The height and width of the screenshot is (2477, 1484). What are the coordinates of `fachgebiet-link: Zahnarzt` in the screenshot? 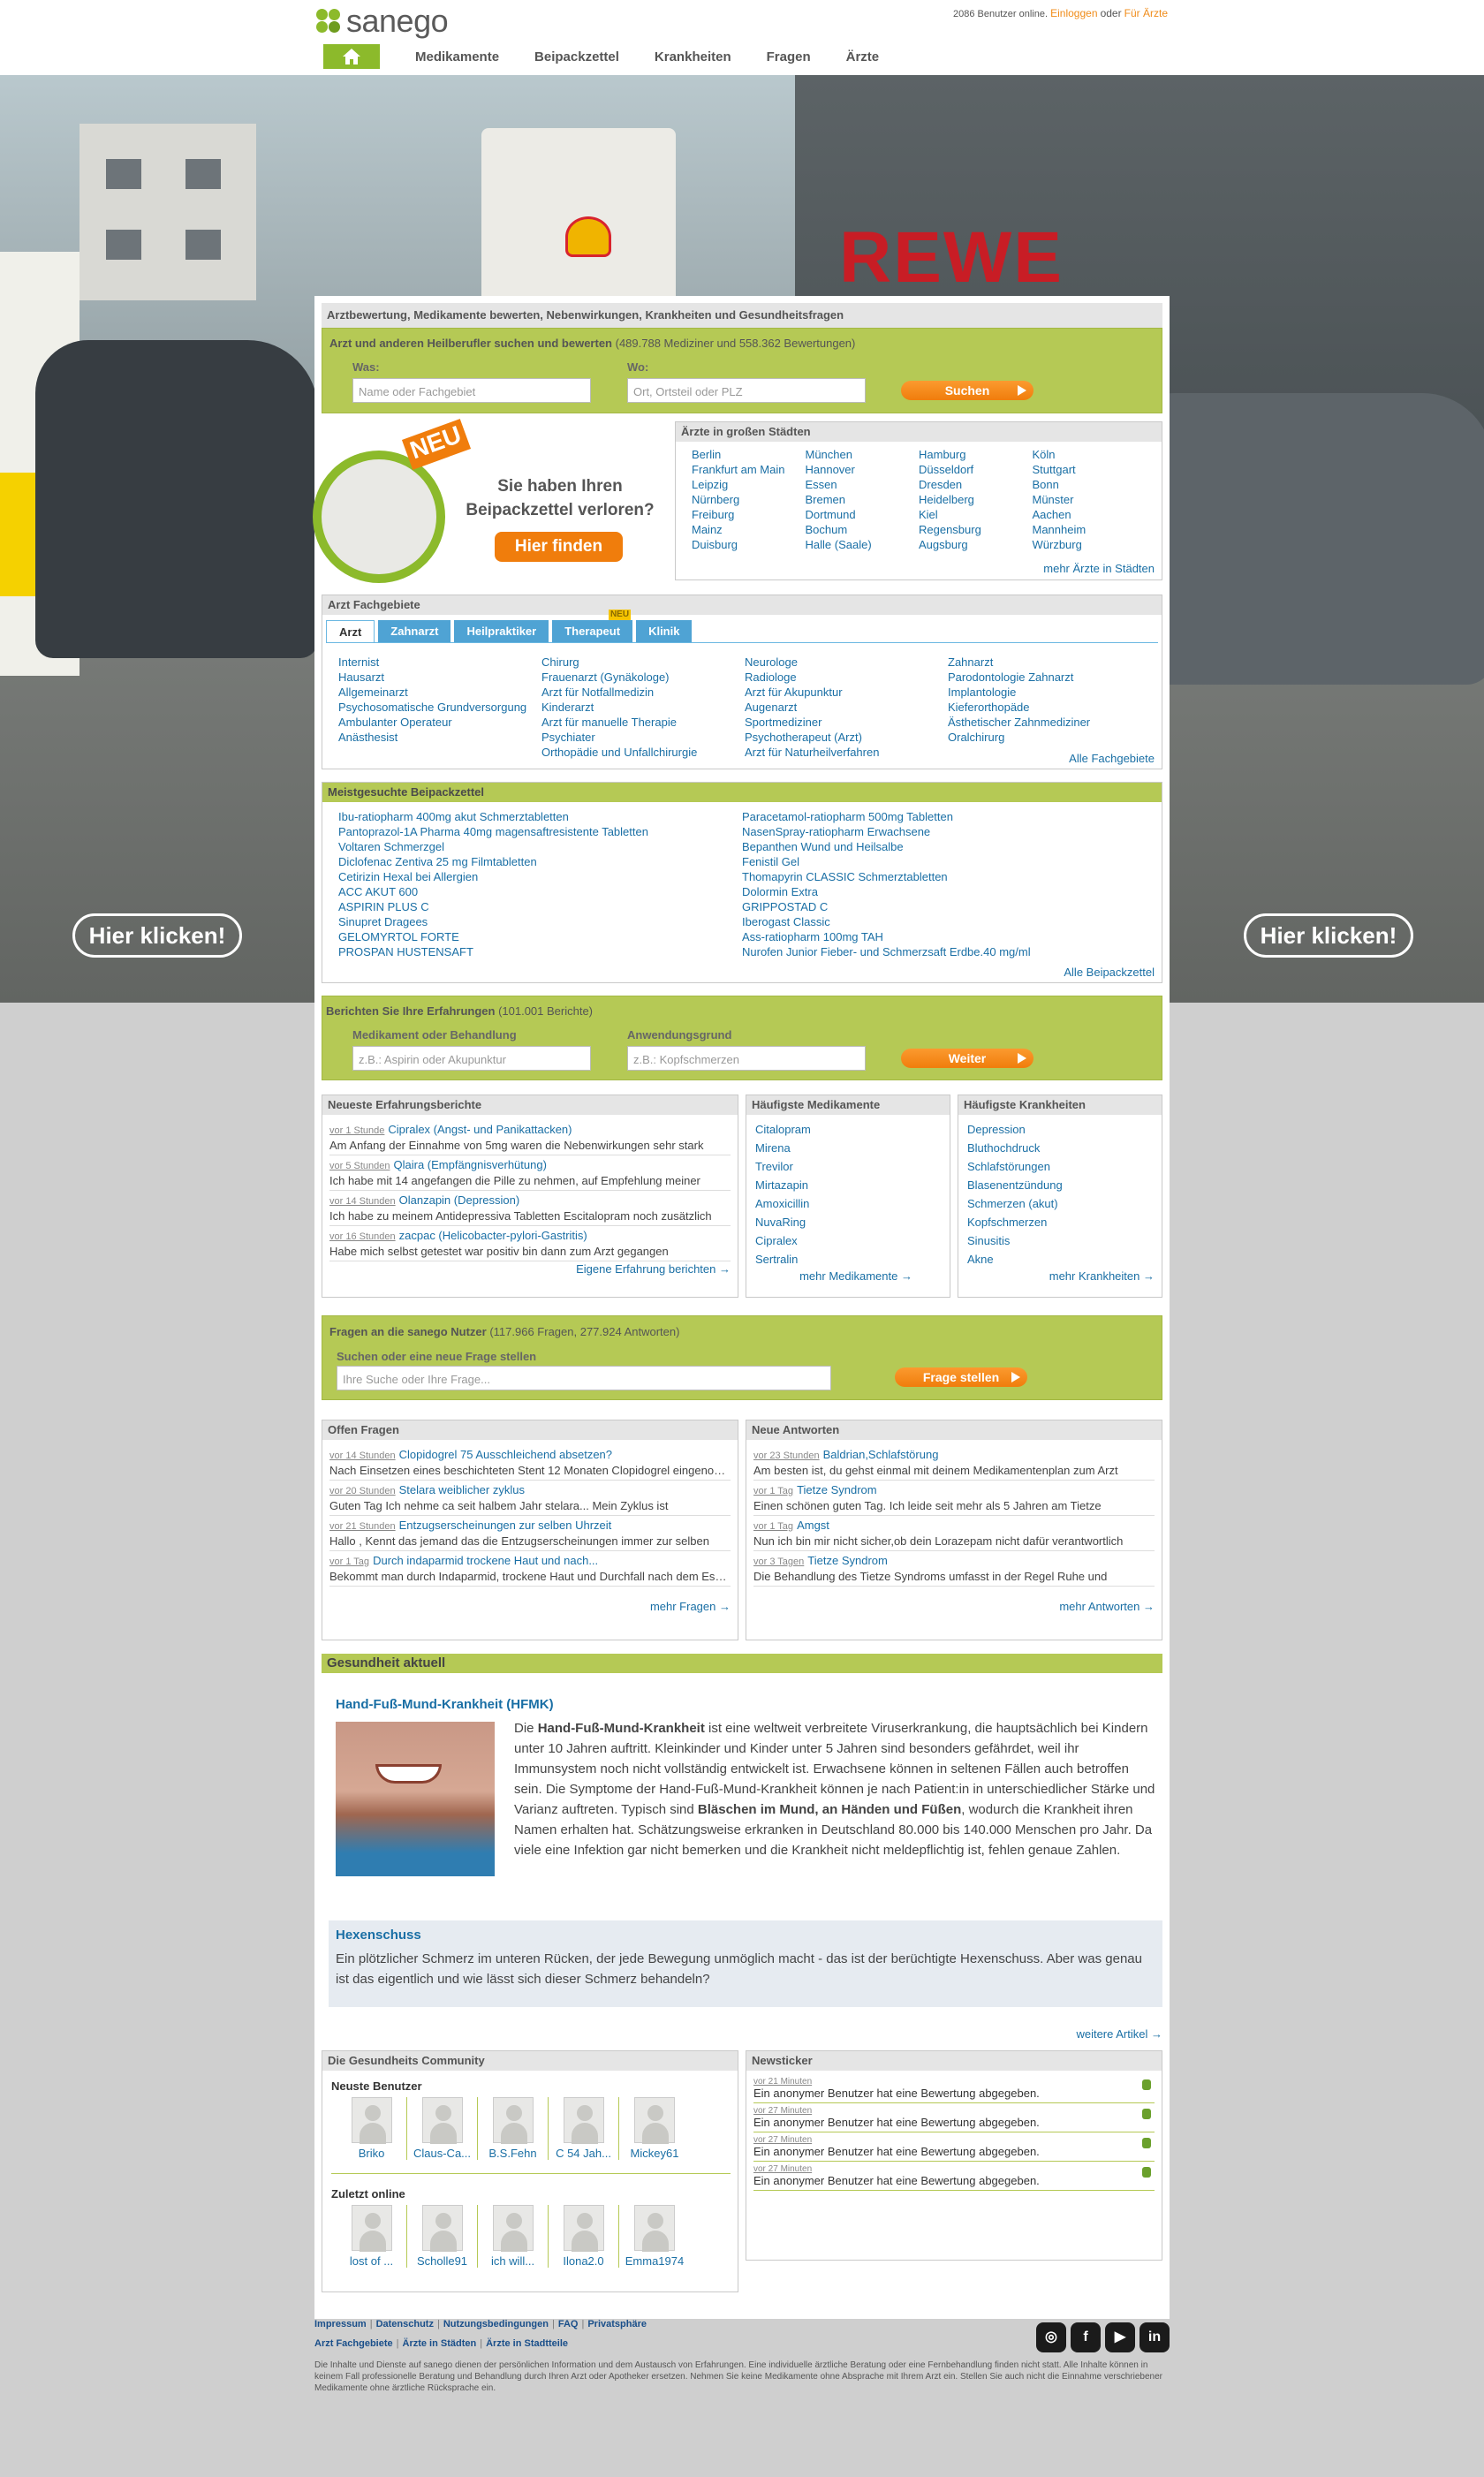 It's located at (1049, 662).